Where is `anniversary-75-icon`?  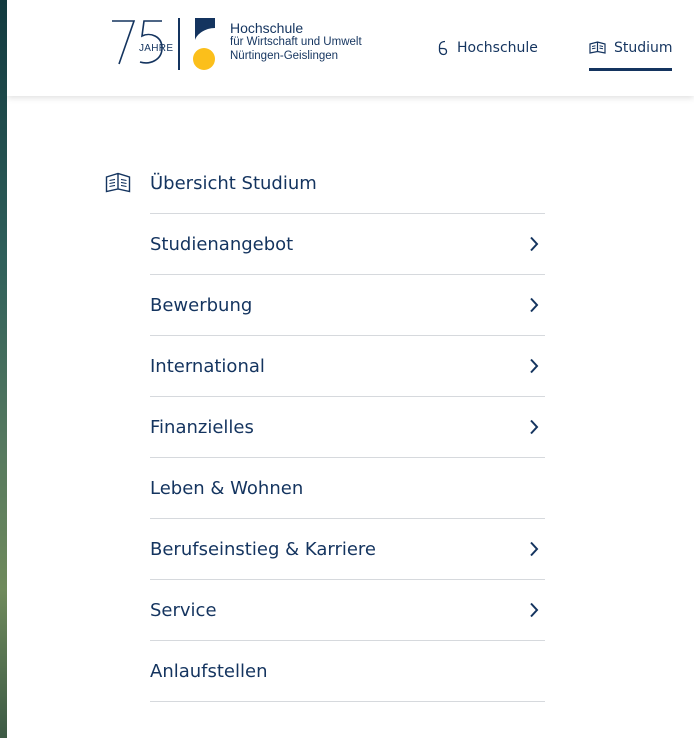
anniversary-75-icon is located at coordinates (137, 42).